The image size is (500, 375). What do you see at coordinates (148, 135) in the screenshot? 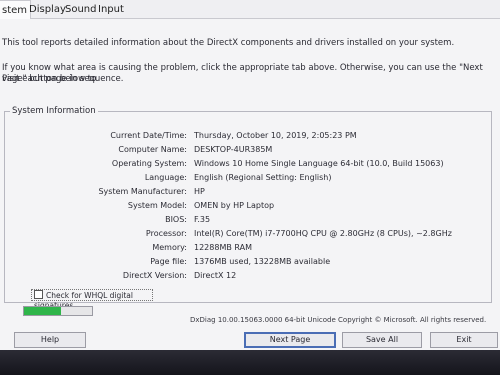
I see `info-label: Current Date/Time:` at bounding box center [148, 135].